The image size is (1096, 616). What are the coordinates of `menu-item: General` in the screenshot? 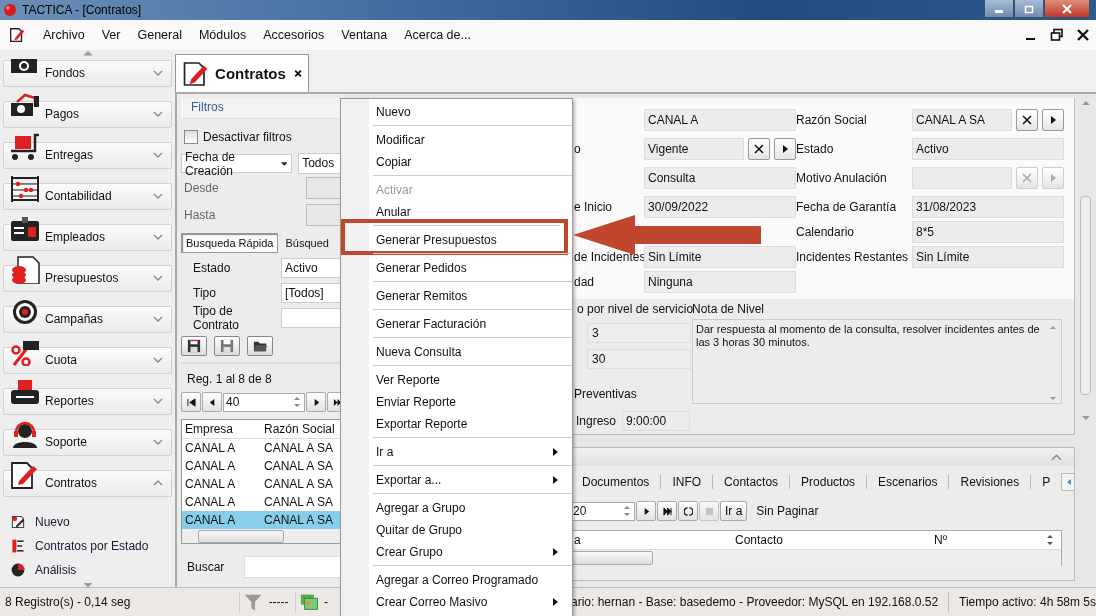 It's located at (160, 35).